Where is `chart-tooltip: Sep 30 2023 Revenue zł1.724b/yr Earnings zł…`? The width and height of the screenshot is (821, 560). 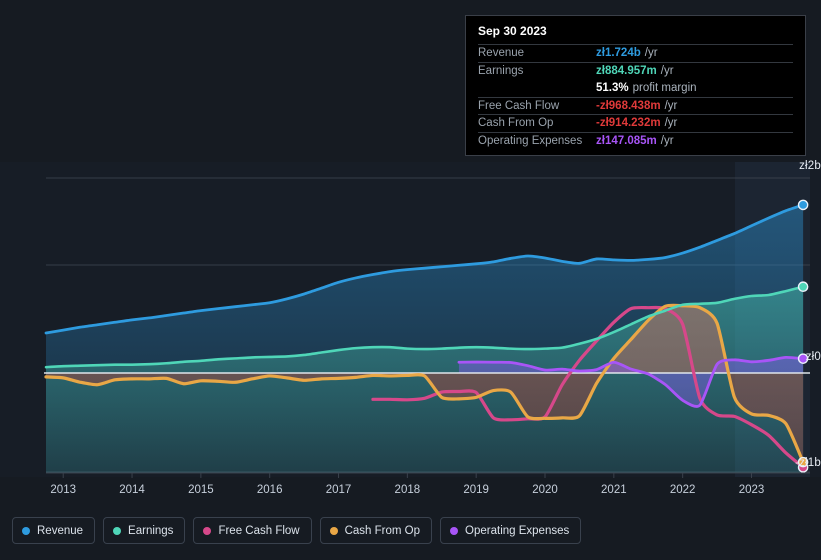
chart-tooltip: Sep 30 2023 Revenue zł1.724b/yr Earnings zł… is located at coordinates (635, 85).